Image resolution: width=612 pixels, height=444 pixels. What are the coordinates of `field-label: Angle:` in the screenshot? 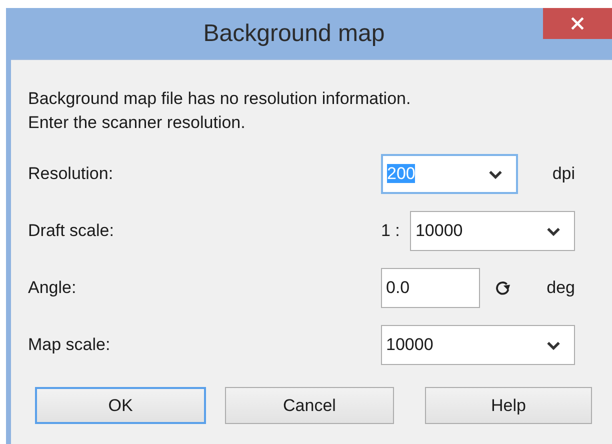 It's located at (53, 288).